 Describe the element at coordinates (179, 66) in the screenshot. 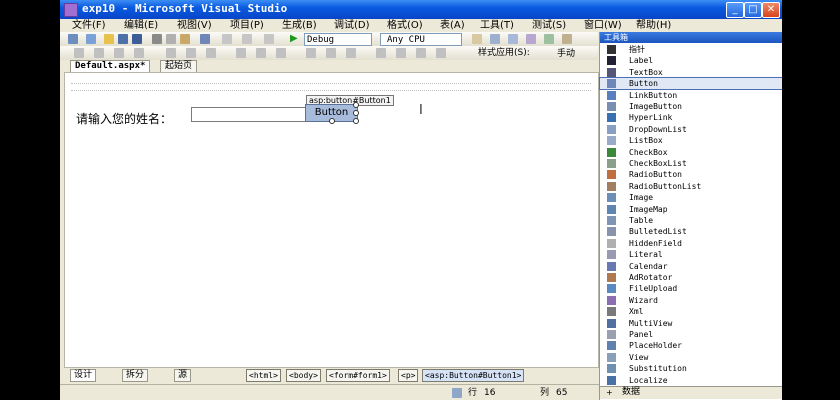

I see `tab-start-page: 起始页` at that location.